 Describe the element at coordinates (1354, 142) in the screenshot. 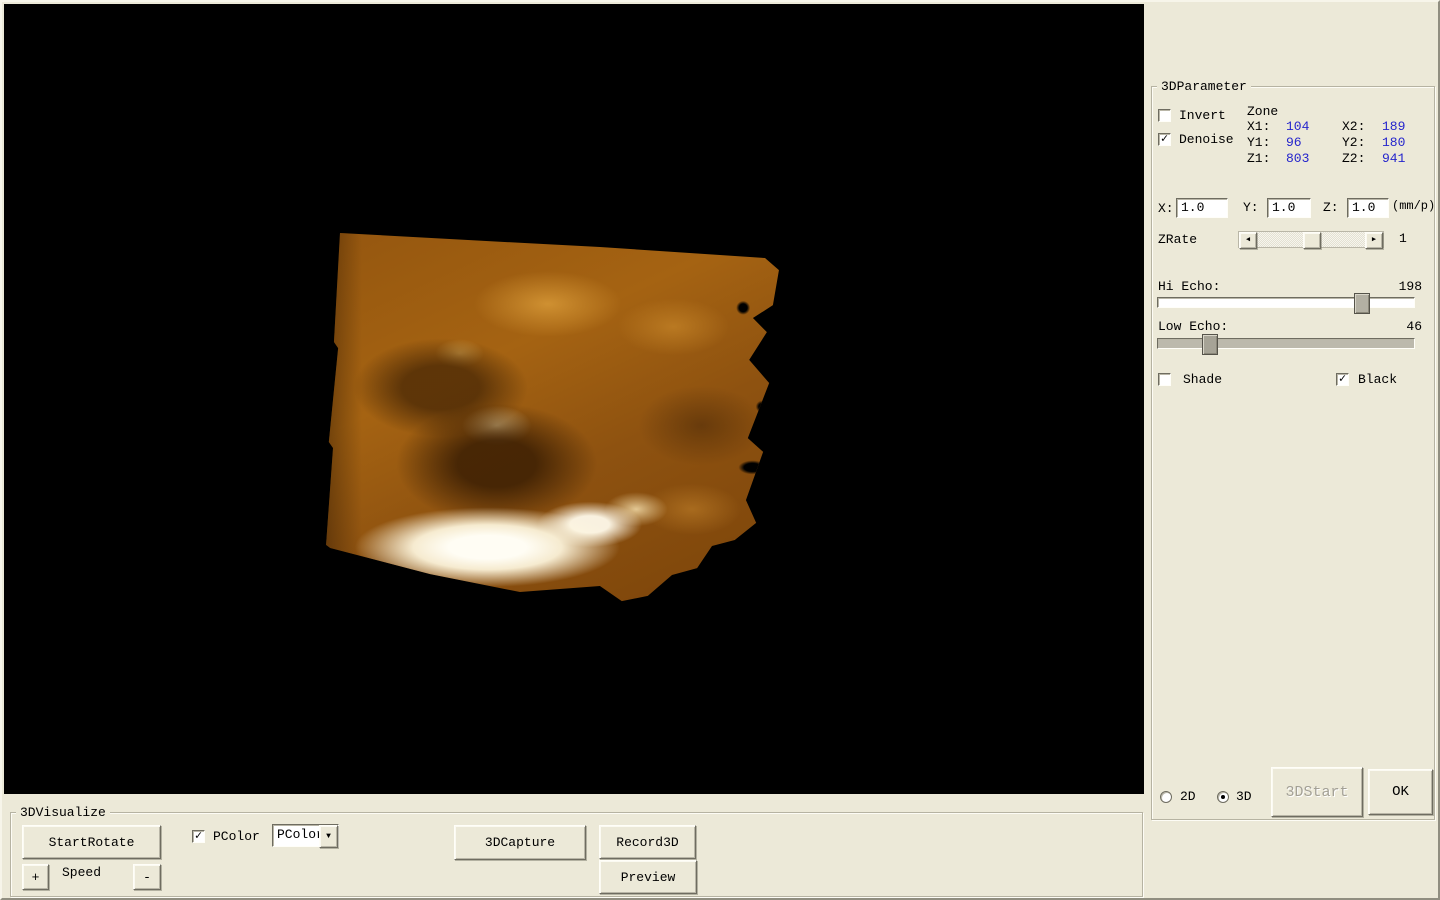

I see `zone-y2-label: Y2:` at that location.